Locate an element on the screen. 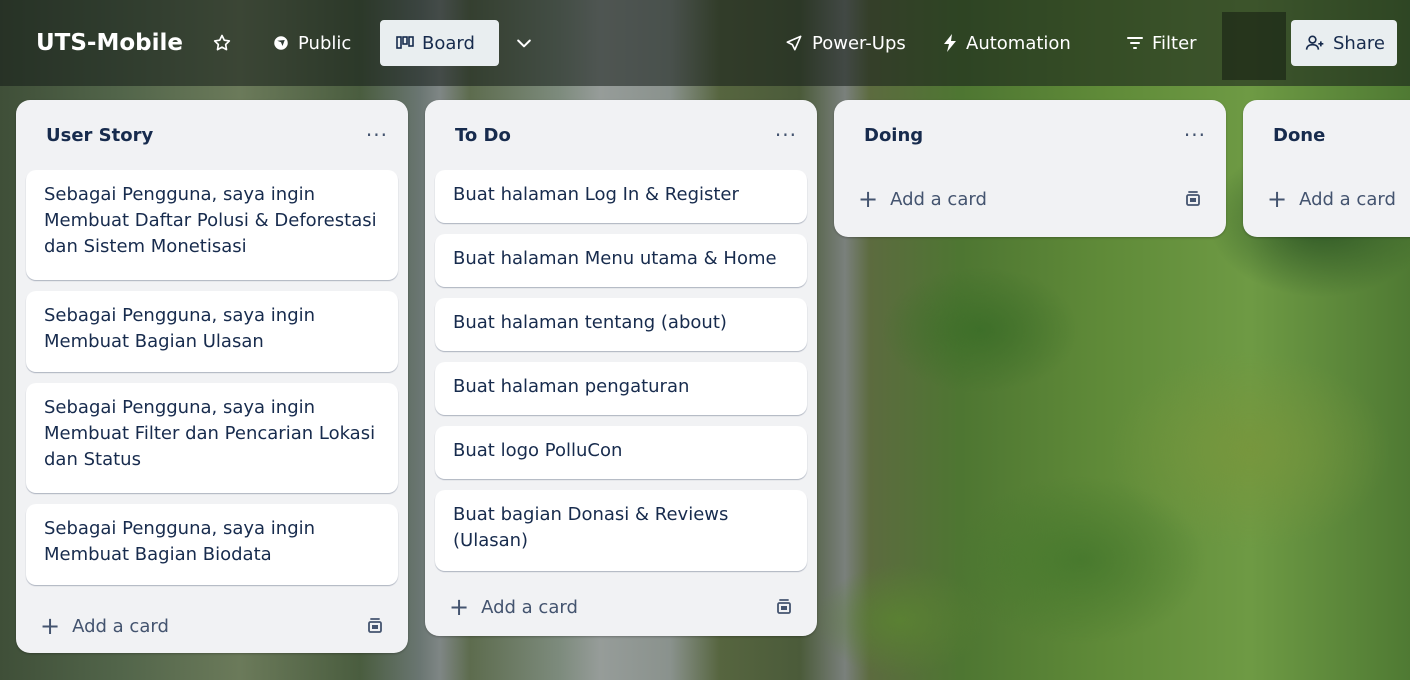 The width and height of the screenshot is (1410, 680). filter-button: Filter is located at coordinates (1161, 43).